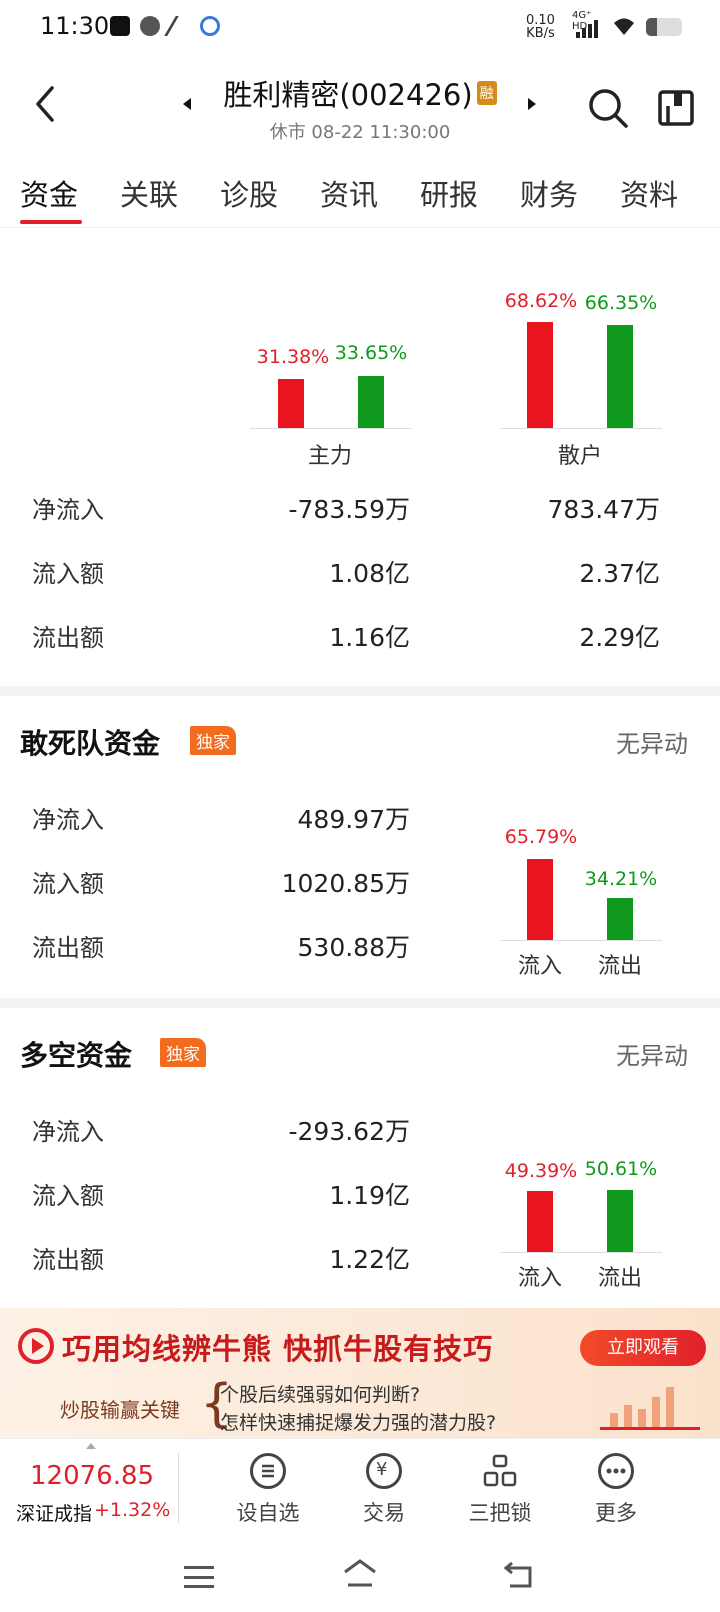 This screenshot has width=720, height=1612. I want to click on tab-related: 关联, so click(149, 193).